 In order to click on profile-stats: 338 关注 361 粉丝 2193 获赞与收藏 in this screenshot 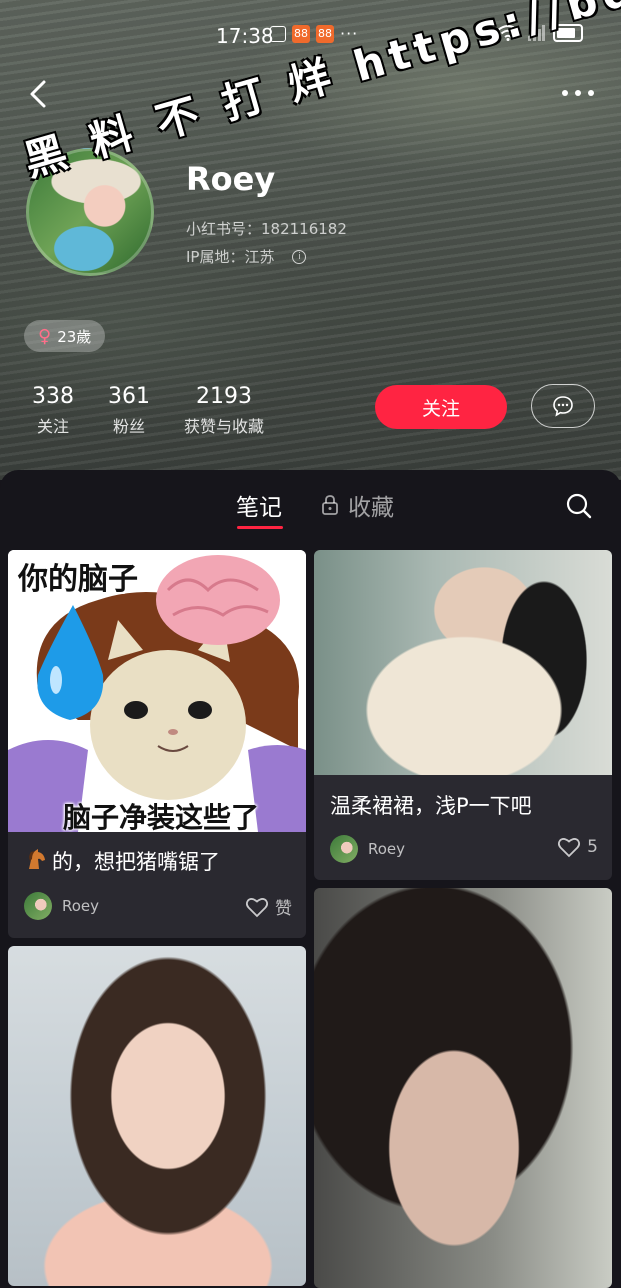, I will do `click(165, 410)`.